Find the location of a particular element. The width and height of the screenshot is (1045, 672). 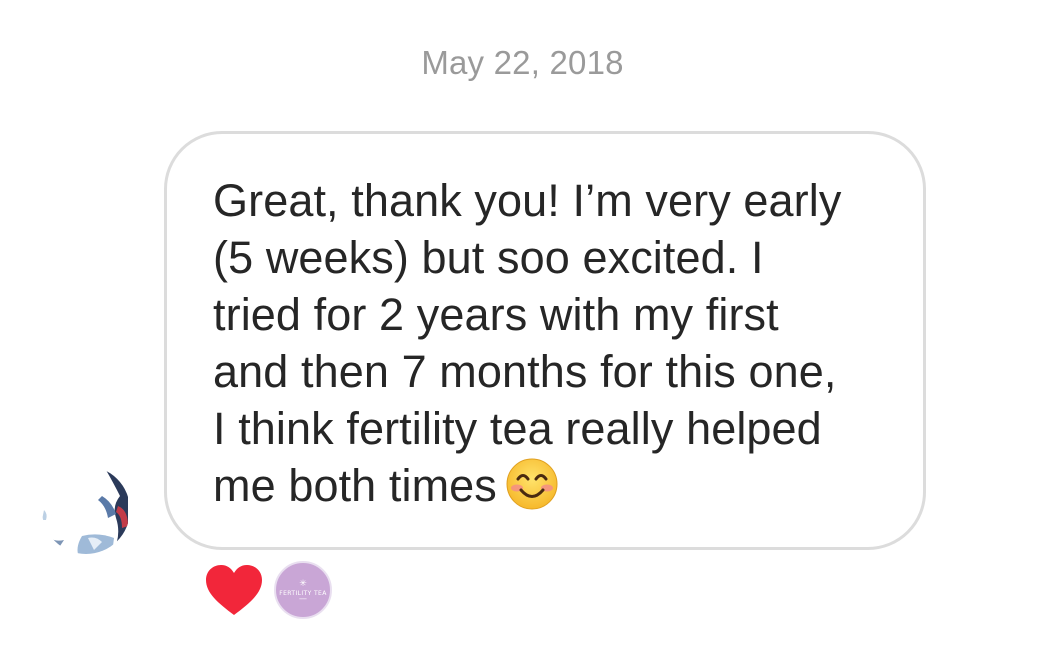

message-reactions: ✳ FERTILITY TEA ━━━━ is located at coordinates (268, 590).